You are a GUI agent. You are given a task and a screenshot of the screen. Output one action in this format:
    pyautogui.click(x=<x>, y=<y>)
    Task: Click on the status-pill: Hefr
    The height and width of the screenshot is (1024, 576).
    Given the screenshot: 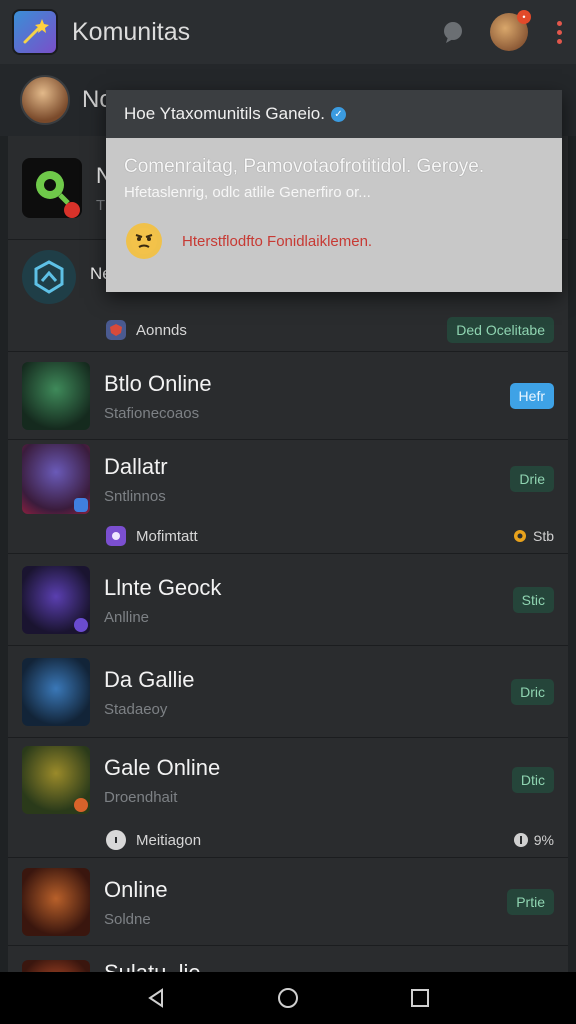 What is the action you would take?
    pyautogui.click(x=531, y=396)
    